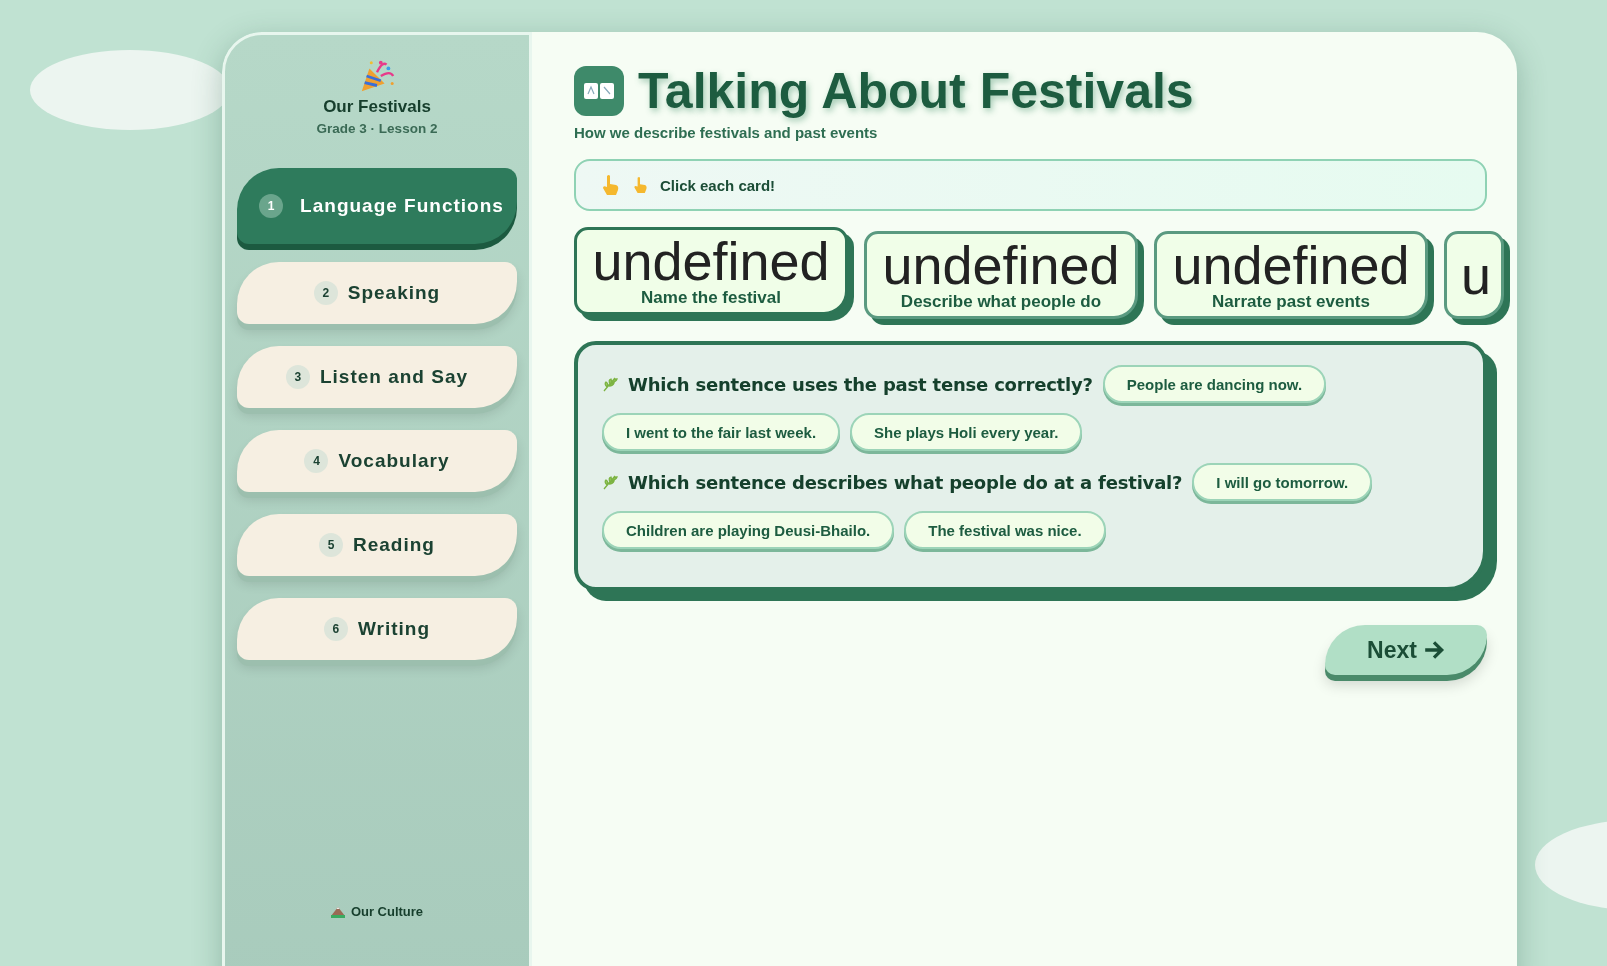 The image size is (1607, 966). I want to click on answer-option: Children are playing Deusi-Bhailo., so click(748, 530).